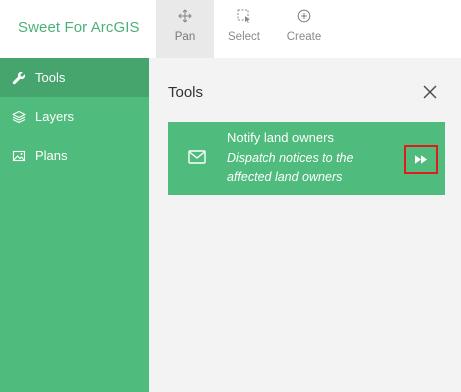 The width and height of the screenshot is (461, 392). Describe the element at coordinates (55, 116) in the screenshot. I see `sidebar-item-label: Layers` at that location.